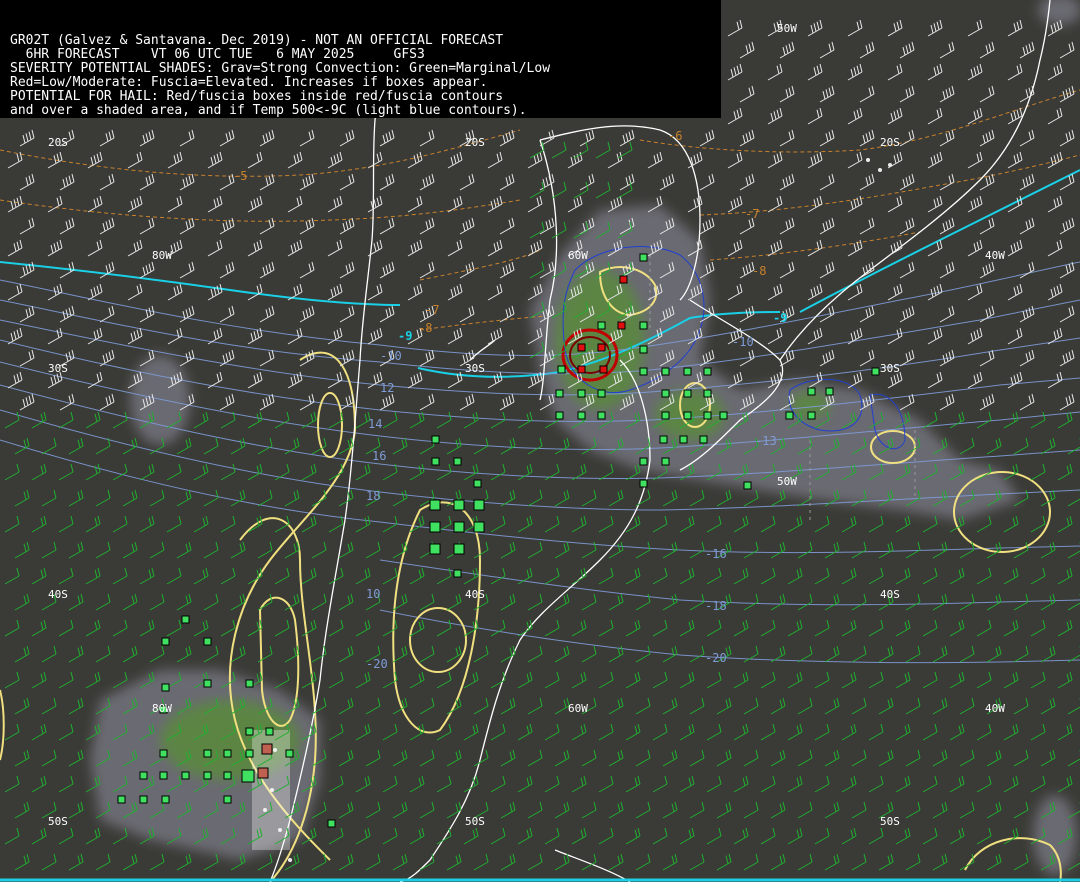 This screenshot has width=1080, height=882. Describe the element at coordinates (890, 368) in the screenshot. I see `lat-label-30s-east: 30S` at that location.